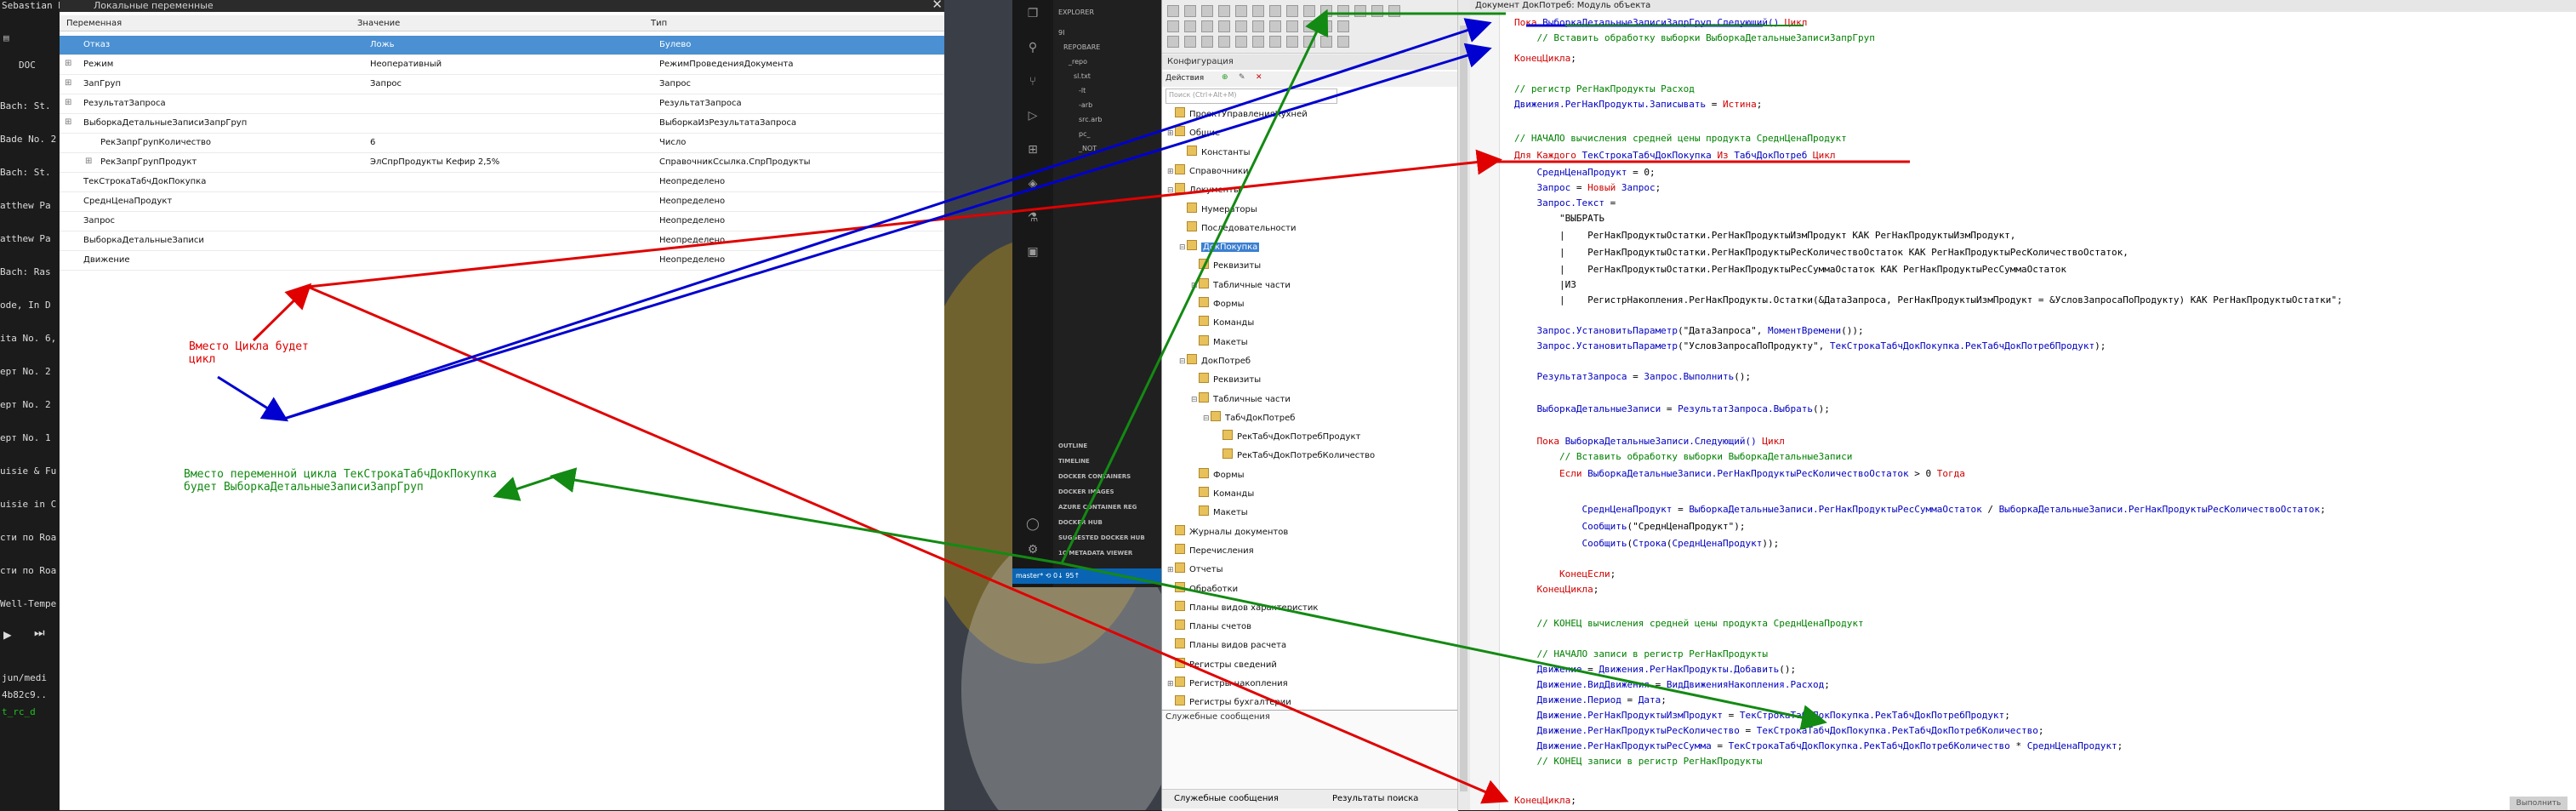  What do you see at coordinates (253, 399) in the screenshot?
I see `blue-arrow` at bounding box center [253, 399].